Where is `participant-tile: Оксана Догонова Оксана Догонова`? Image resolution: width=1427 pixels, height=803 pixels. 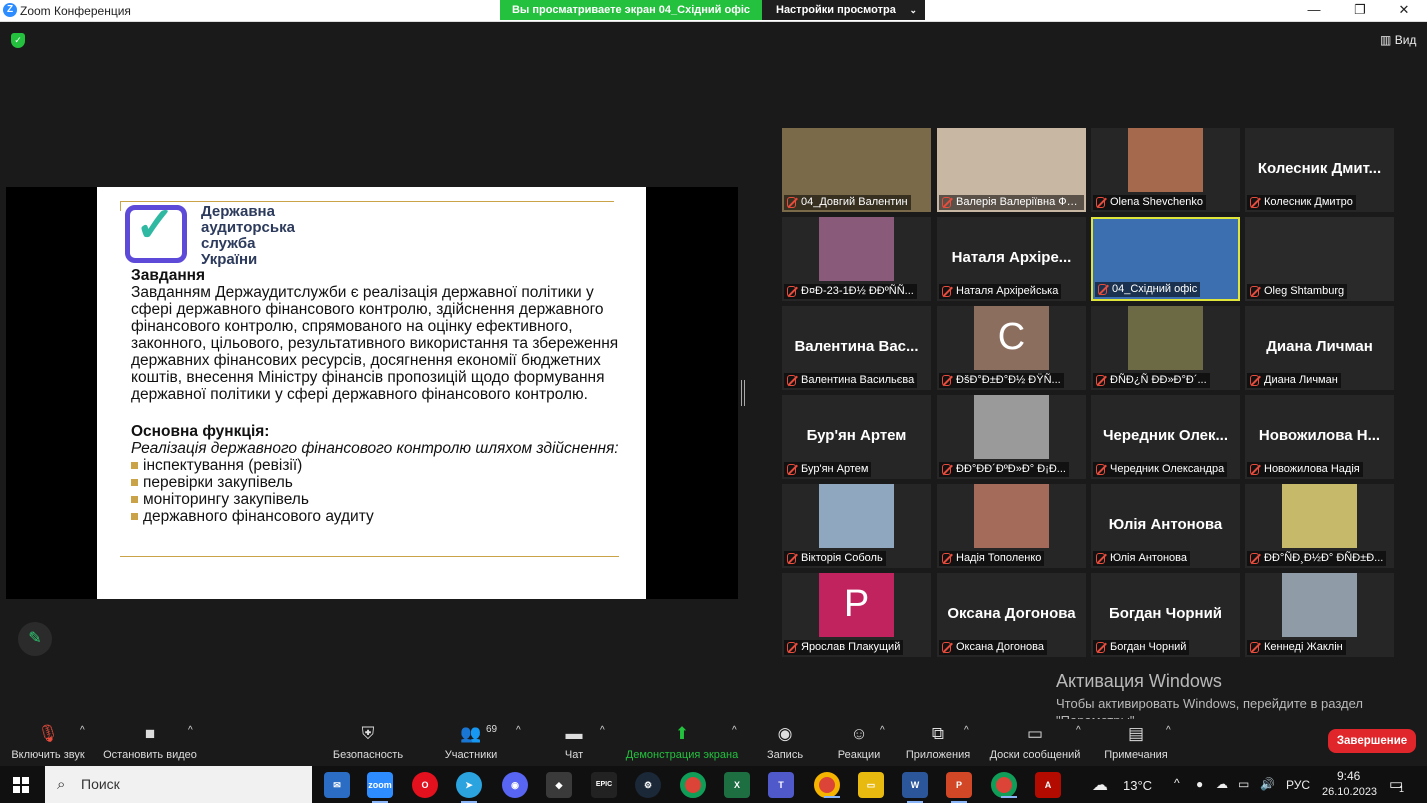 participant-tile: Оксана Догонова Оксана Догонова is located at coordinates (1011, 615).